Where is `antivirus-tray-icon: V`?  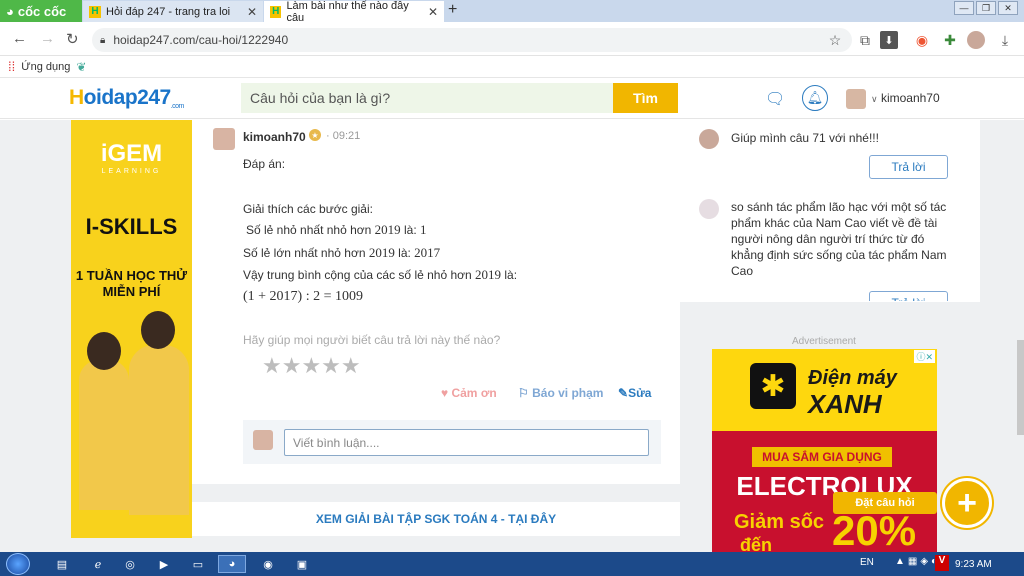 antivirus-tray-icon: V is located at coordinates (942, 563).